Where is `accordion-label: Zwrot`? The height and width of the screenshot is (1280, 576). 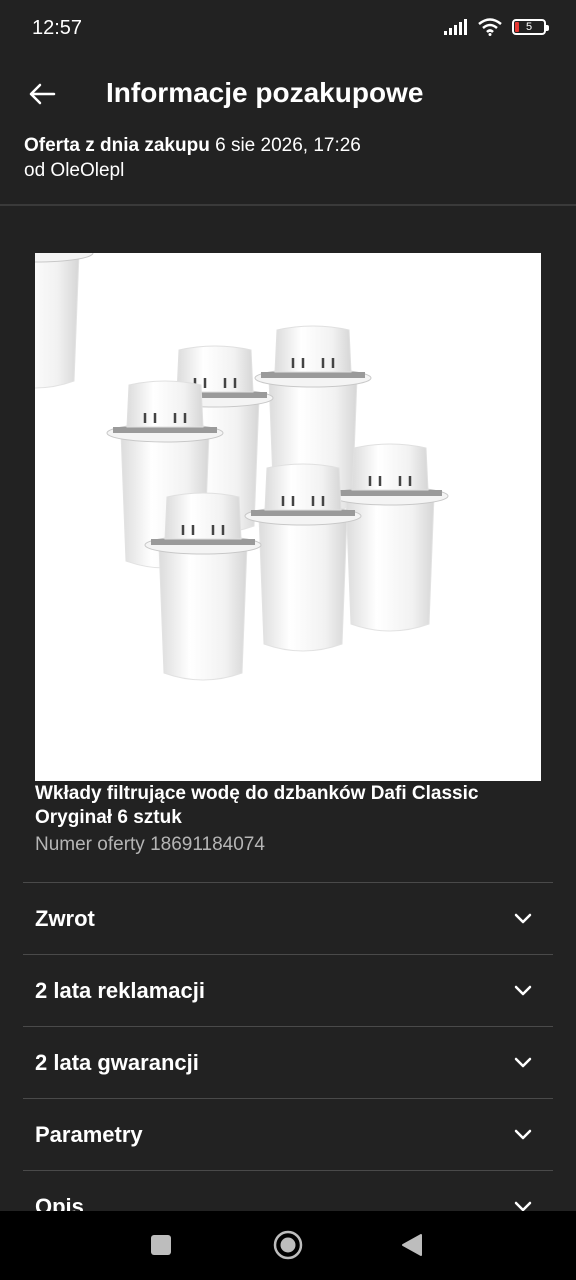 accordion-label: Zwrot is located at coordinates (65, 918).